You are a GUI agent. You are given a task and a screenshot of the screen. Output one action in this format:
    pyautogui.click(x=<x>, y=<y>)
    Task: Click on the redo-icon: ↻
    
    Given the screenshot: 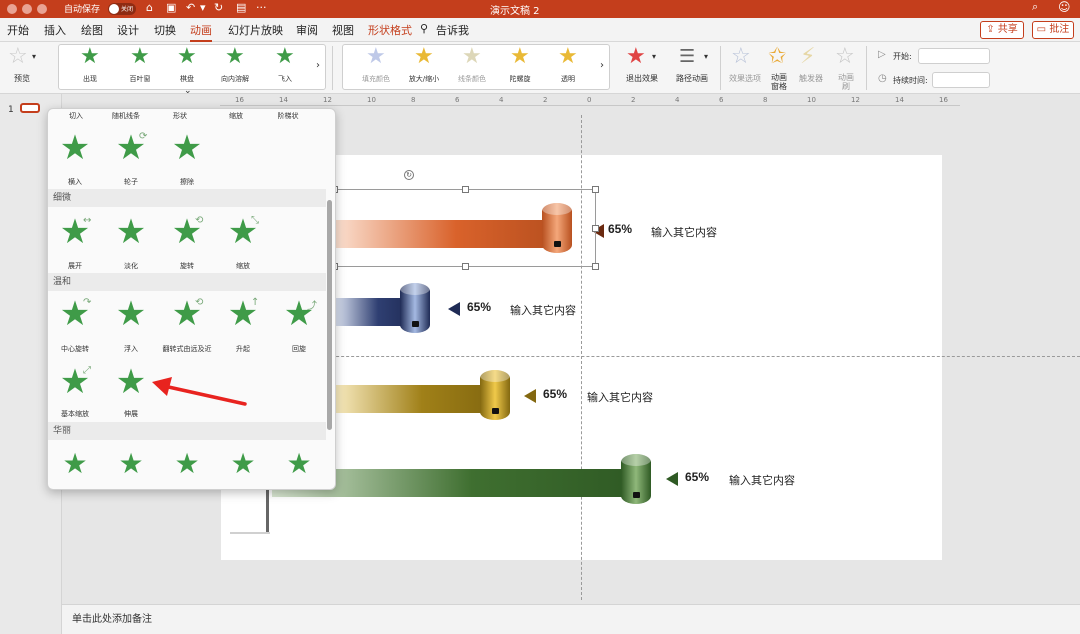 What is the action you would take?
    pyautogui.click(x=218, y=7)
    